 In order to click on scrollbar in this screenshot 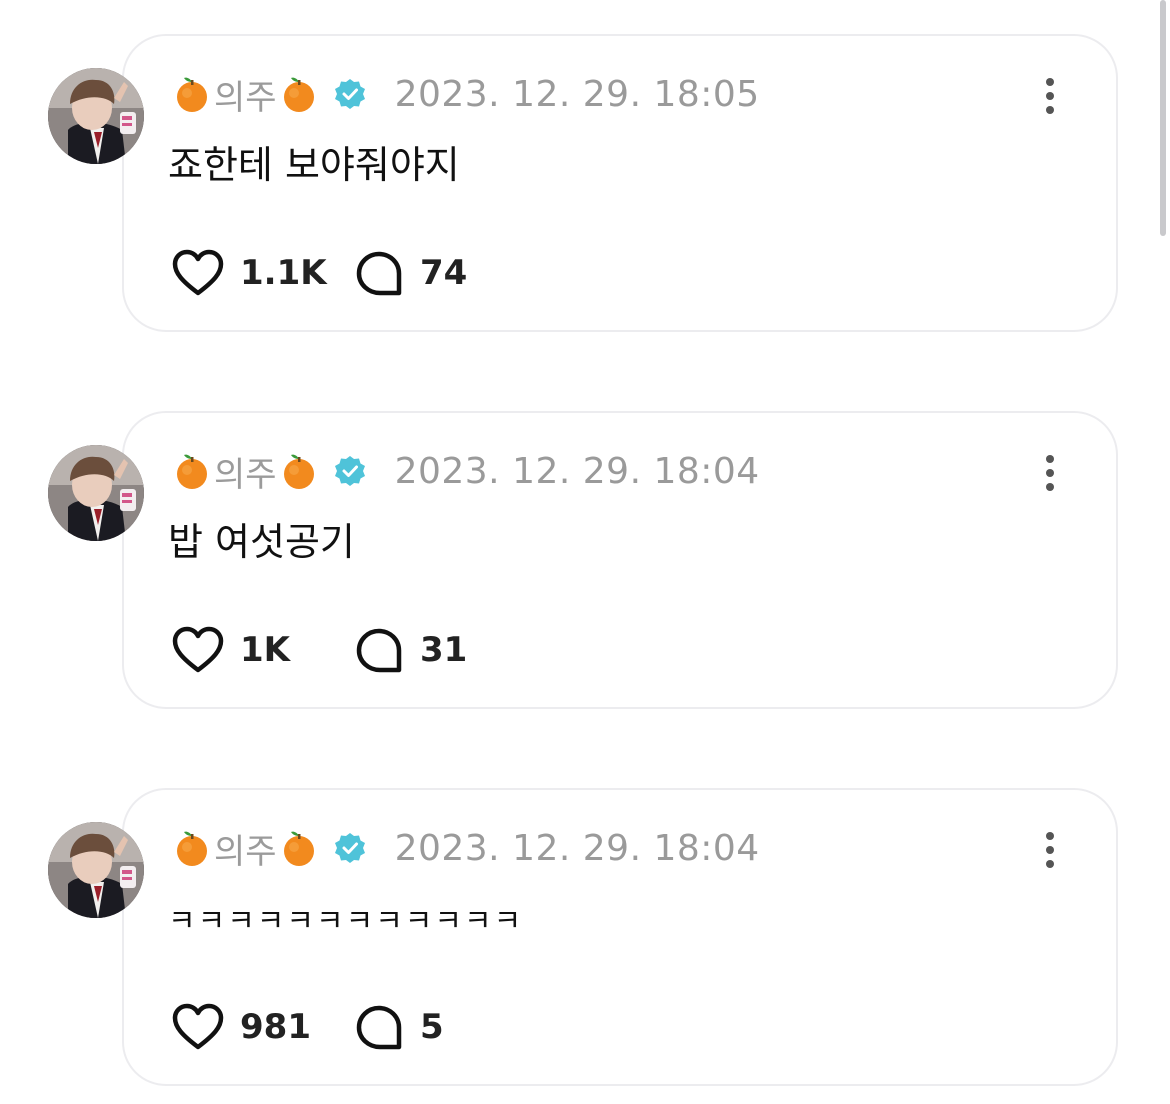, I will do `click(1163, 118)`.